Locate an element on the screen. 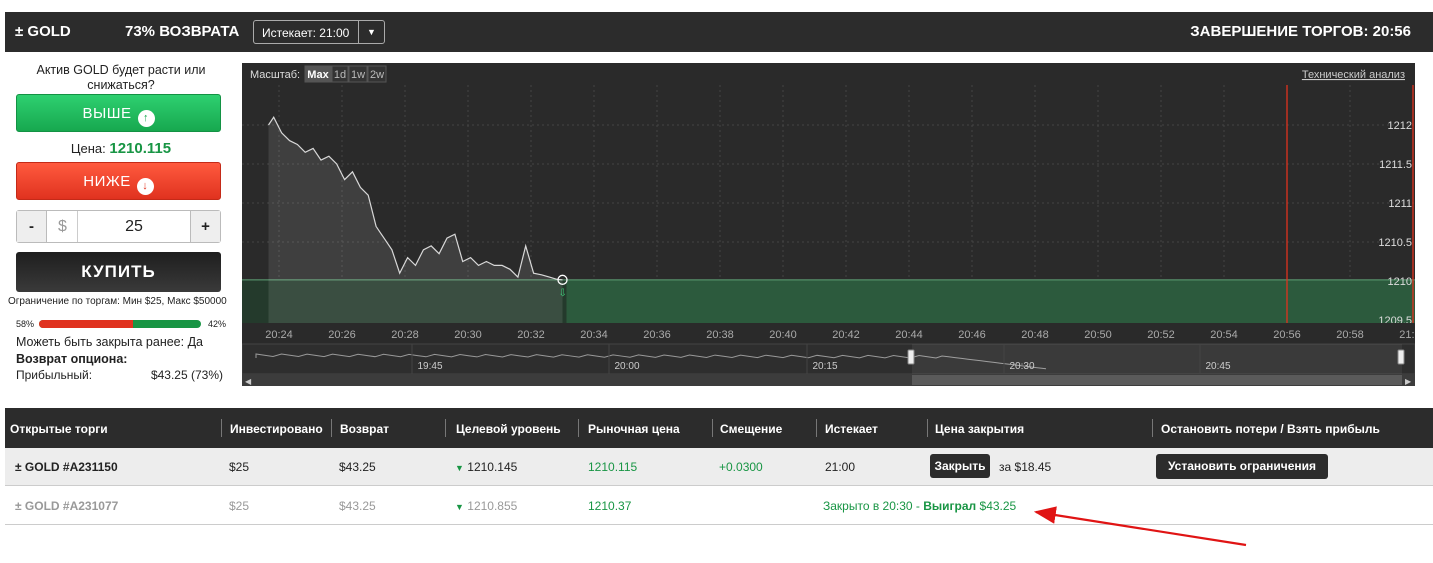  amount-stepper: - $ 25 + is located at coordinates (118, 226).